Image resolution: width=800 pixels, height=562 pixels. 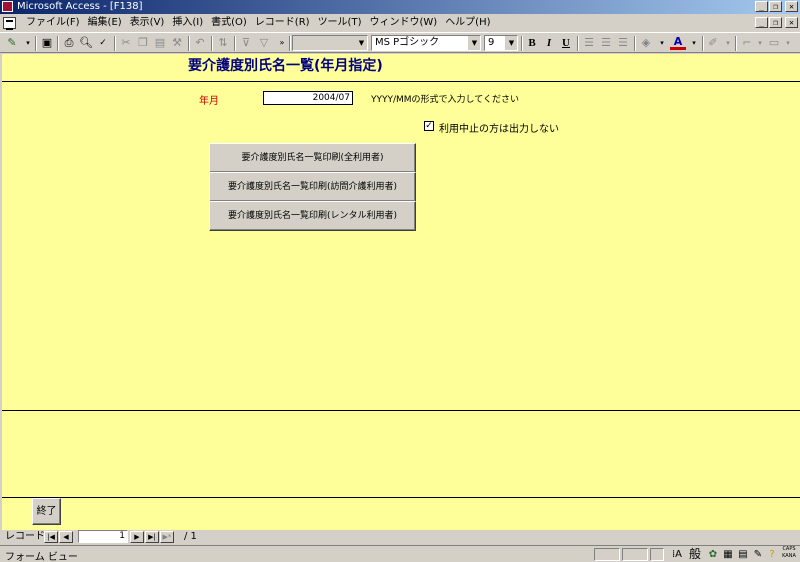 I want to click on current-record-input: 1, so click(x=103, y=536).